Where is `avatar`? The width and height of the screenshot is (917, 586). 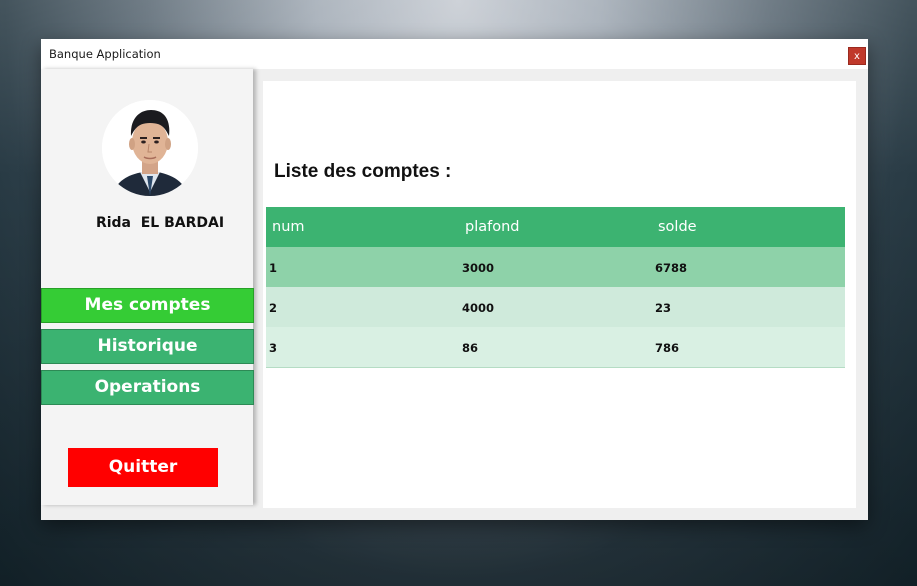
avatar is located at coordinates (150, 148).